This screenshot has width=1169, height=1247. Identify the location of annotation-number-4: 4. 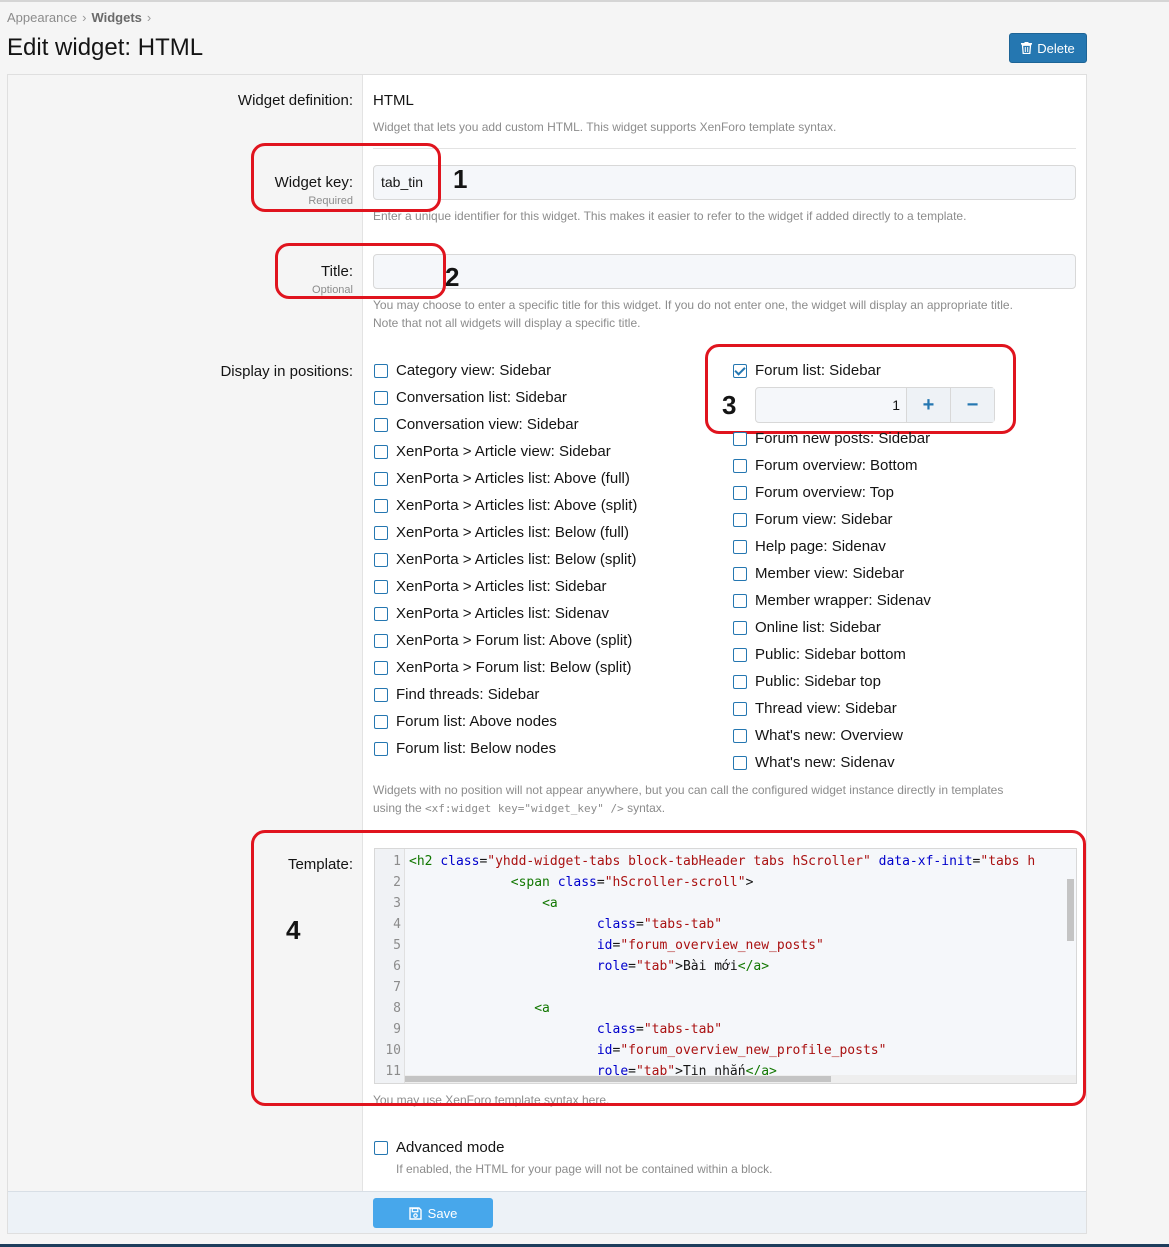
(293, 930).